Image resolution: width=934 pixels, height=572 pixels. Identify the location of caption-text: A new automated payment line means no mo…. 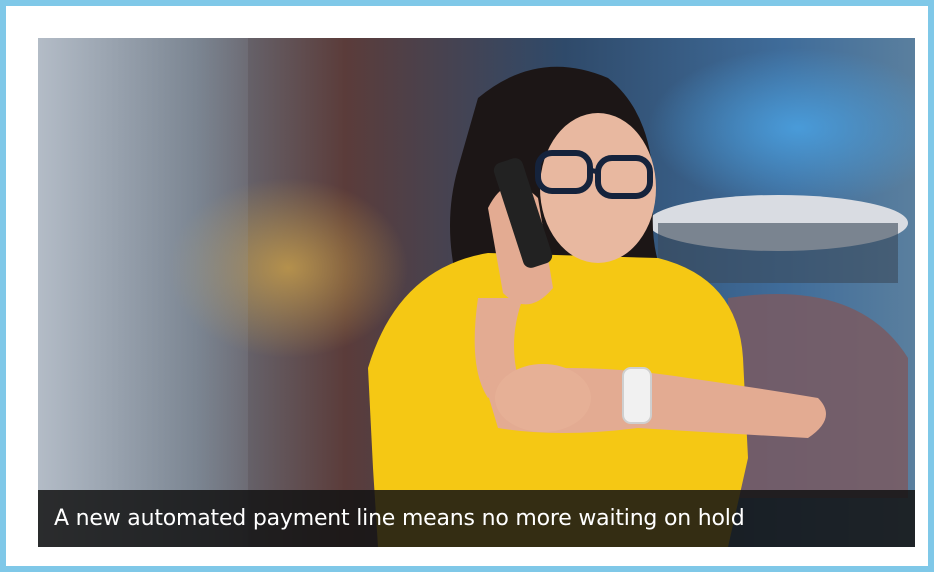
(399, 518).